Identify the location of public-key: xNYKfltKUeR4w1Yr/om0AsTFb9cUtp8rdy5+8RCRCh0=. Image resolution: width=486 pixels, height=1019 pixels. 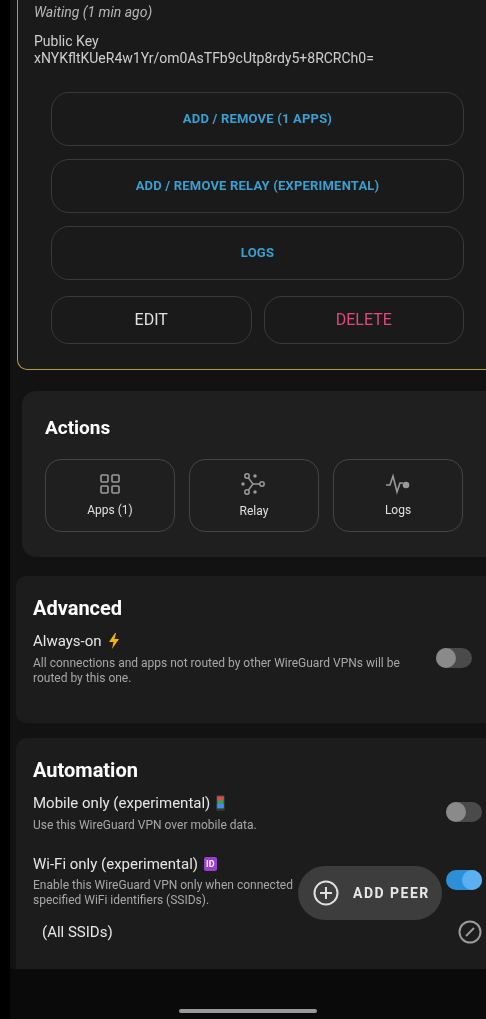
(251, 58).